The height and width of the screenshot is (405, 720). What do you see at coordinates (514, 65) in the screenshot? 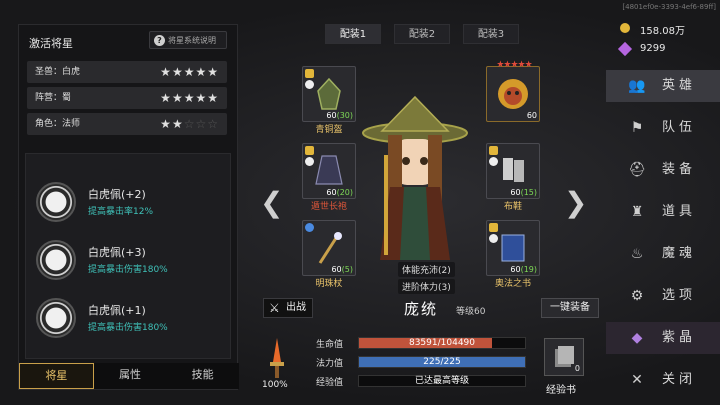
I see `pet-star-rating: ★★★★★` at bounding box center [514, 65].